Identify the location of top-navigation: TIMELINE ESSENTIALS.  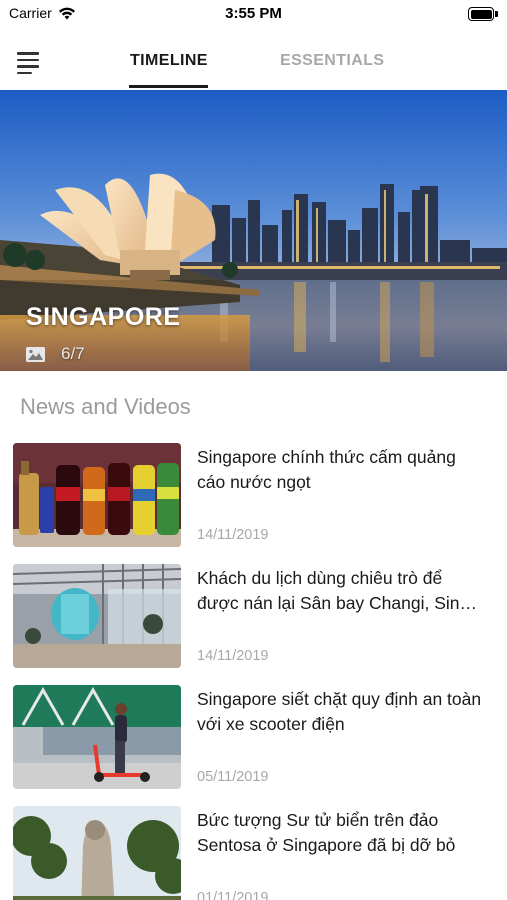
(253, 60).